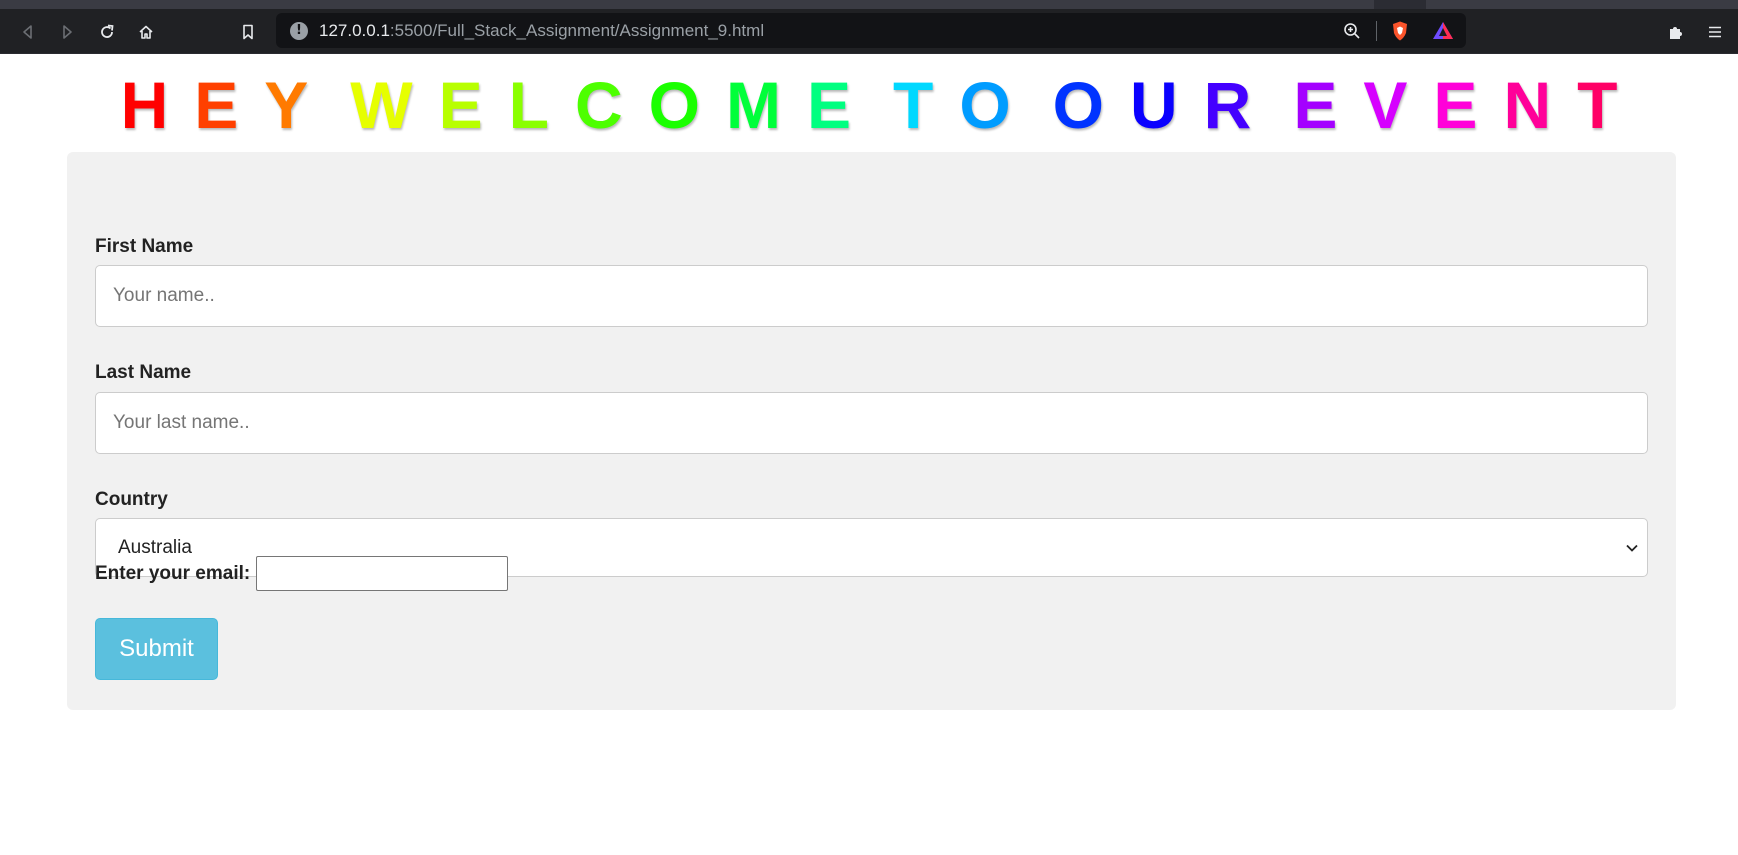 The height and width of the screenshot is (855, 1738). Describe the element at coordinates (144, 246) in the screenshot. I see `first-name-label: First Name` at that location.